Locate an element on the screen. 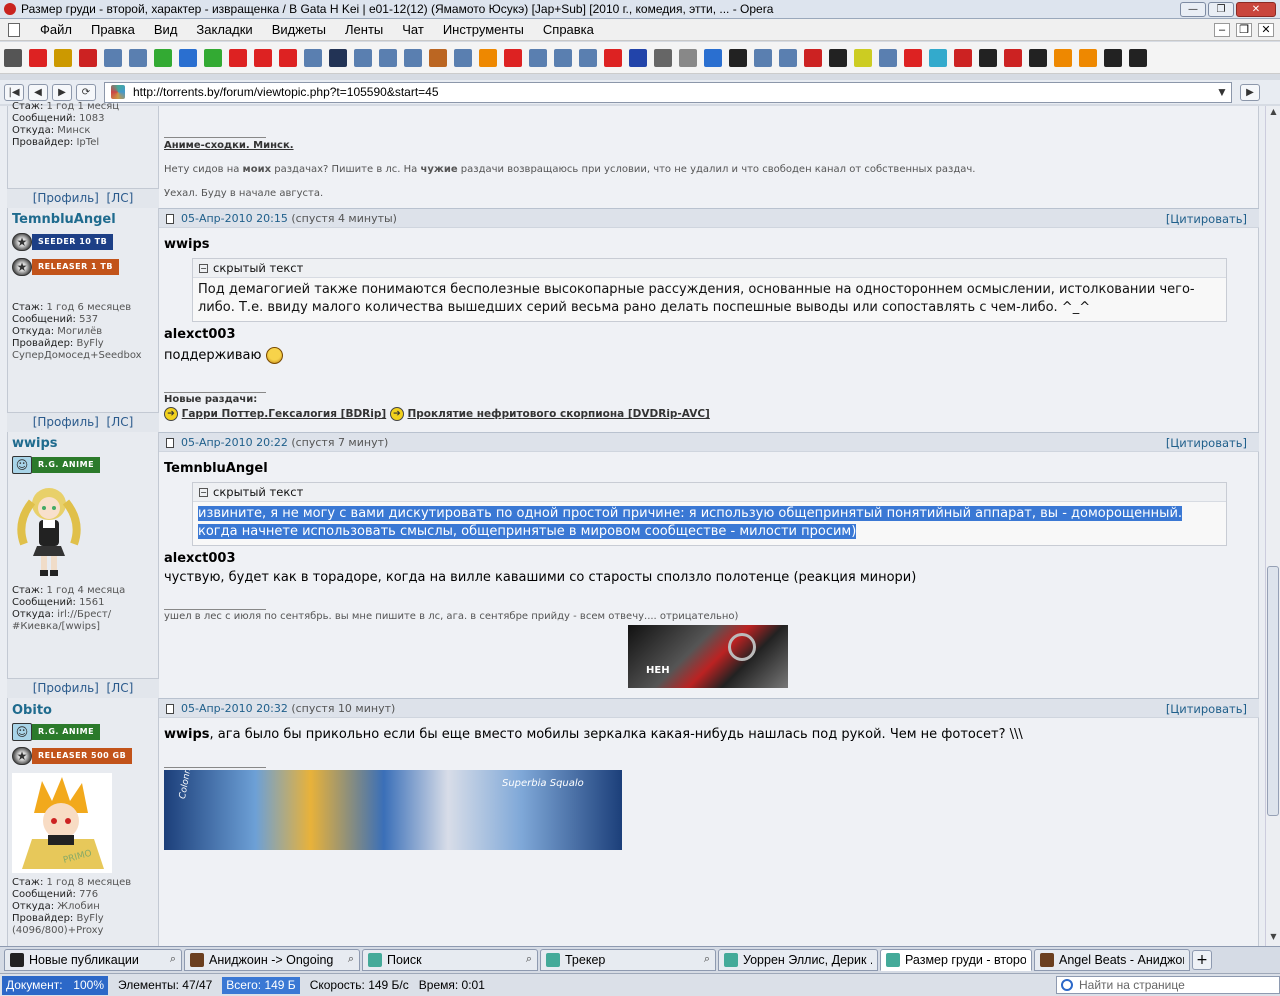 The image size is (1280, 996). page-menu-icon is located at coordinates (14, 29).